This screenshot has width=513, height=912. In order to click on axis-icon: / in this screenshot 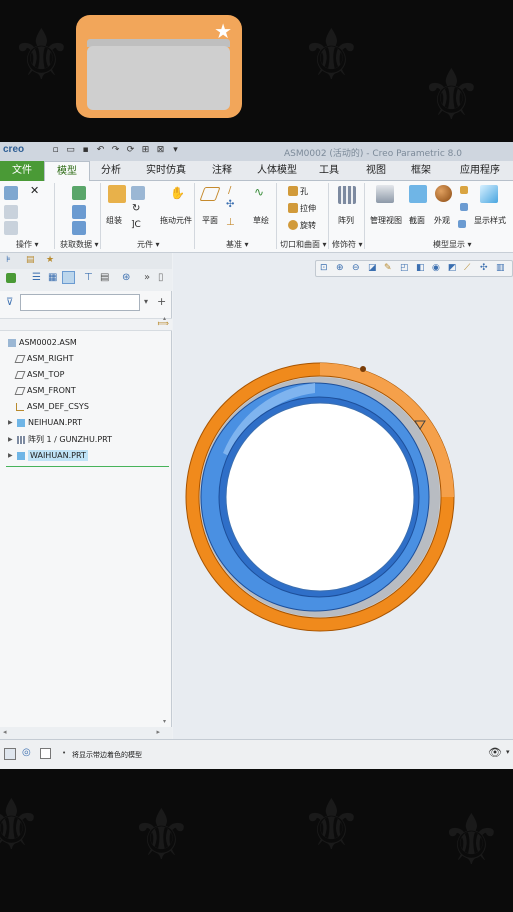, I will do `click(229, 190)`.